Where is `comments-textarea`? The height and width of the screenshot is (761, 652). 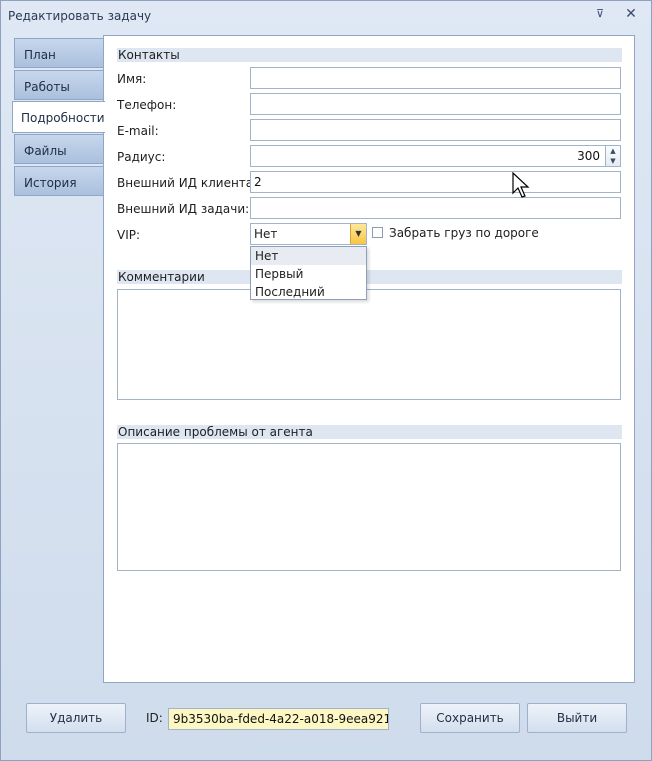
comments-textarea is located at coordinates (369, 344).